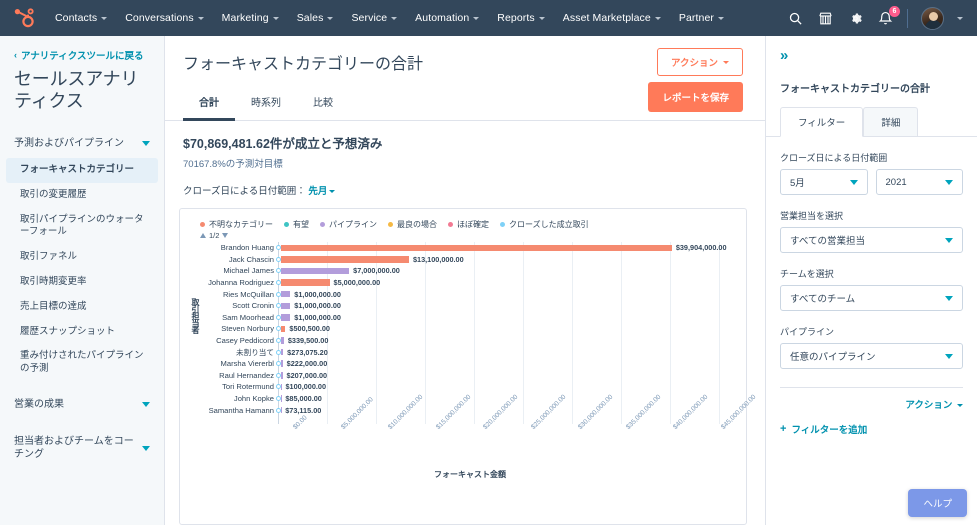 The height and width of the screenshot is (525, 977). I want to click on table-row: Tori Rotermund $100,000.00, so click(468, 387).